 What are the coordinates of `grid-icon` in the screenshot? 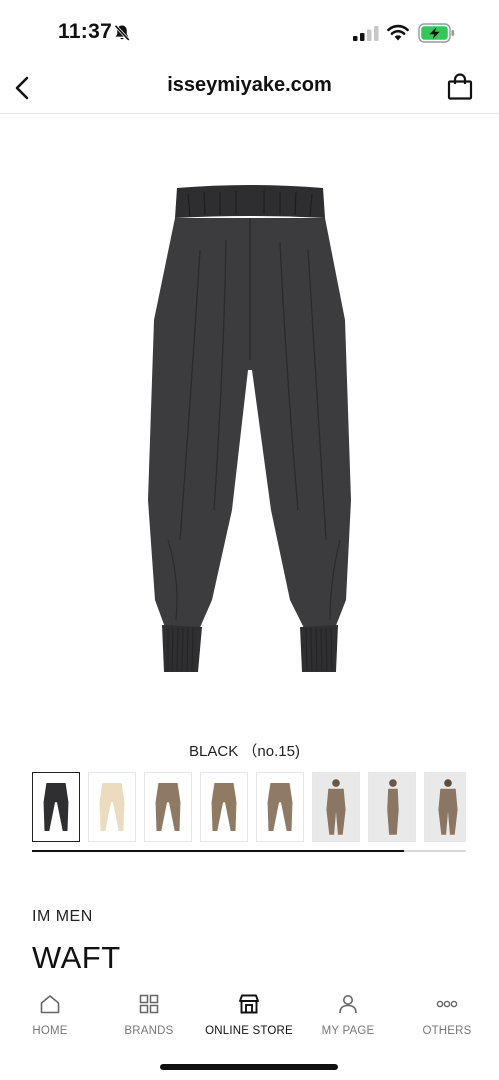 It's located at (149, 1004).